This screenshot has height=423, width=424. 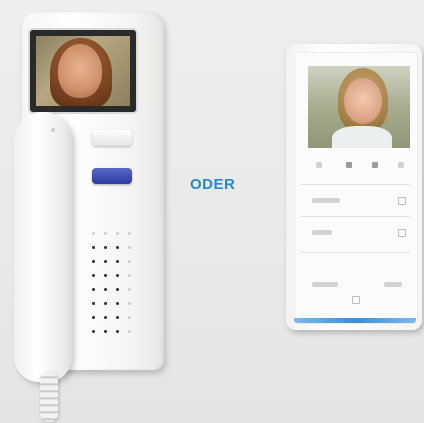 I want to click on handset-coiled-cord, so click(x=49, y=397).